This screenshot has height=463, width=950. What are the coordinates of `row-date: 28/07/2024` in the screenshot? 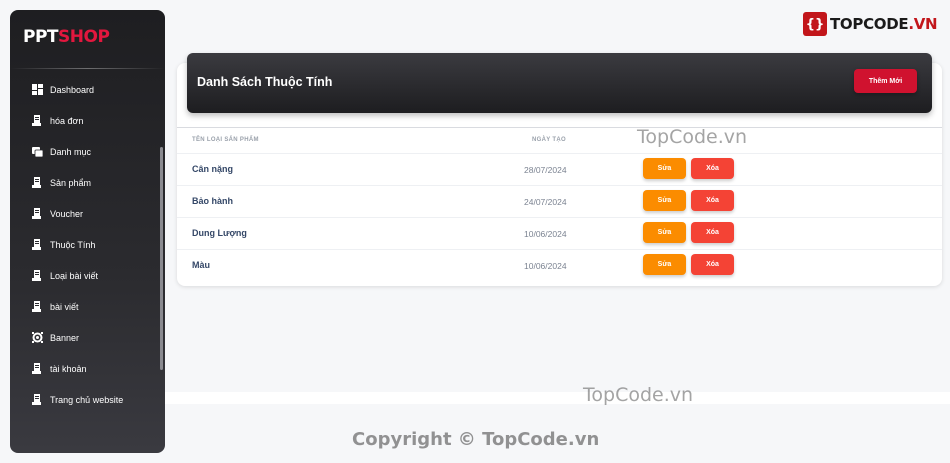 It's located at (545, 170).